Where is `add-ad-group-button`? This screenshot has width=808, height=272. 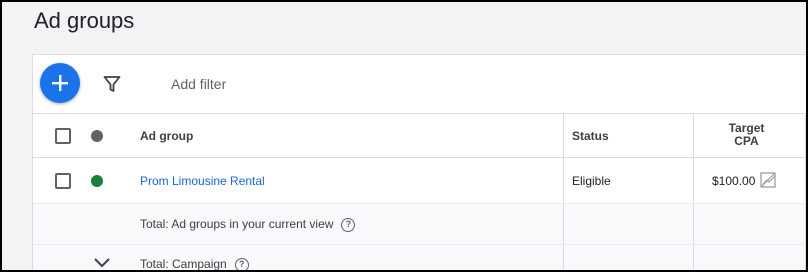
add-ad-group-button is located at coordinates (60, 83).